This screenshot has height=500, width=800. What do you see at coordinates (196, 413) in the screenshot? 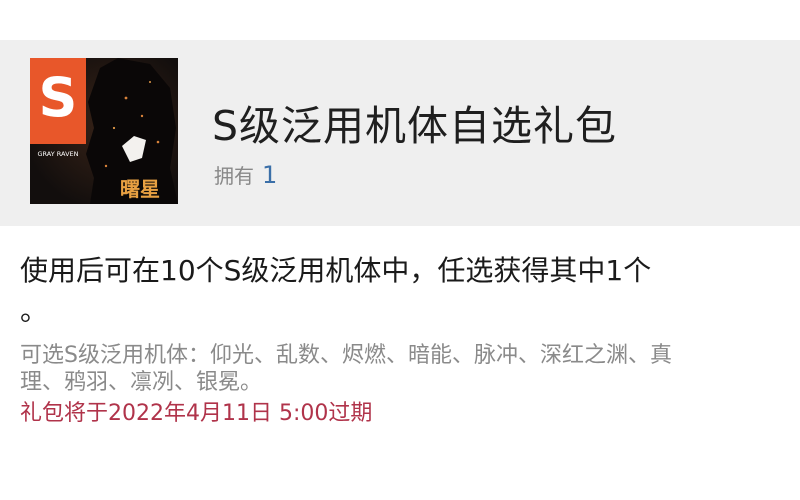
I see `expiration-notice: 礼包将于2022年4月11日 5:00过期` at bounding box center [196, 413].